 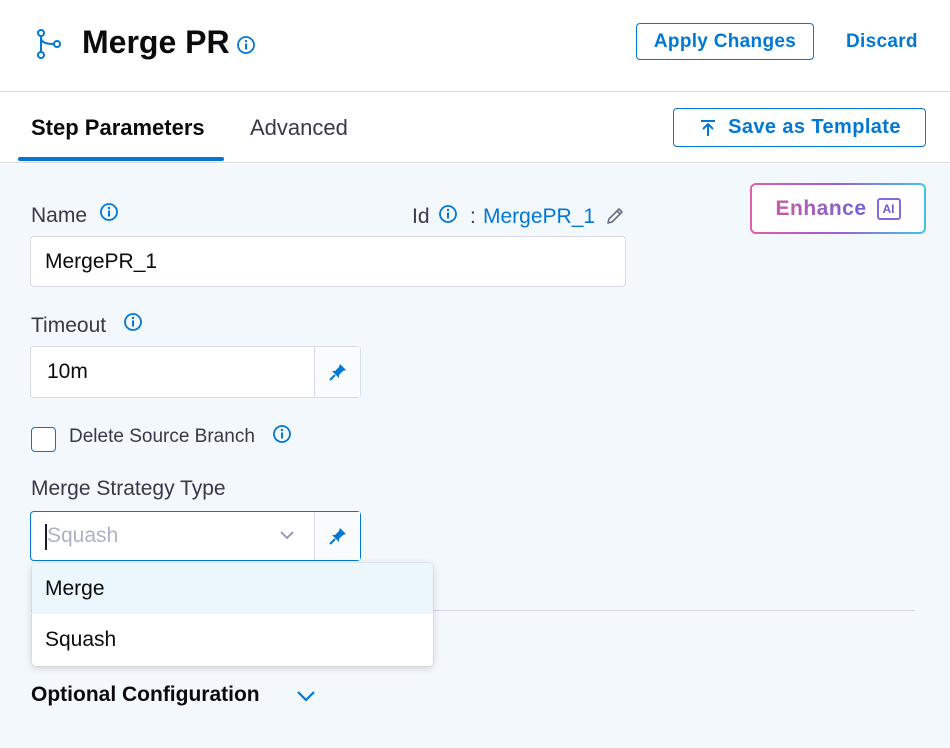 What do you see at coordinates (814, 127) in the screenshot?
I see `save-as-template-label: Save as Template` at bounding box center [814, 127].